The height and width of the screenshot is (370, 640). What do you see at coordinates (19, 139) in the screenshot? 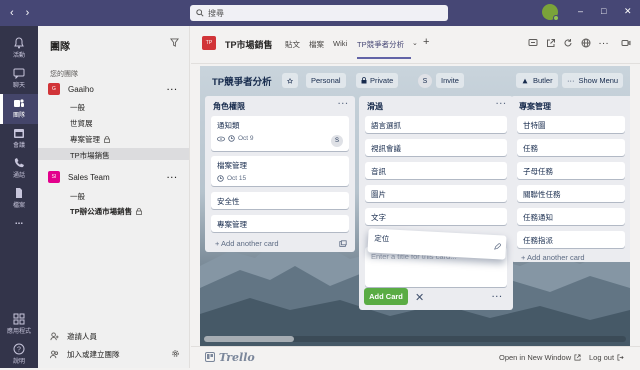
I see `rail-meetings: 會議` at bounding box center [19, 139].